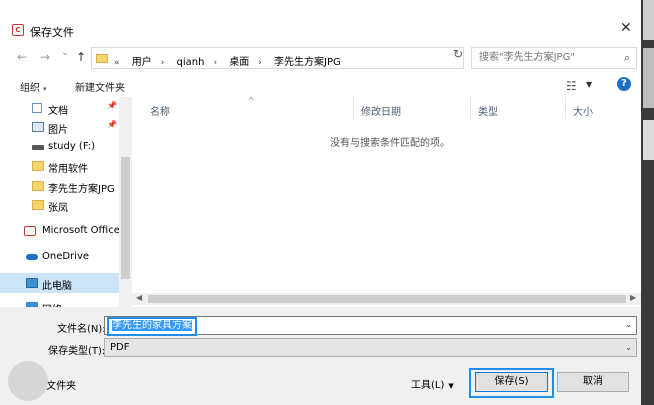  I want to click on column-header-name: 名称, so click(160, 110).